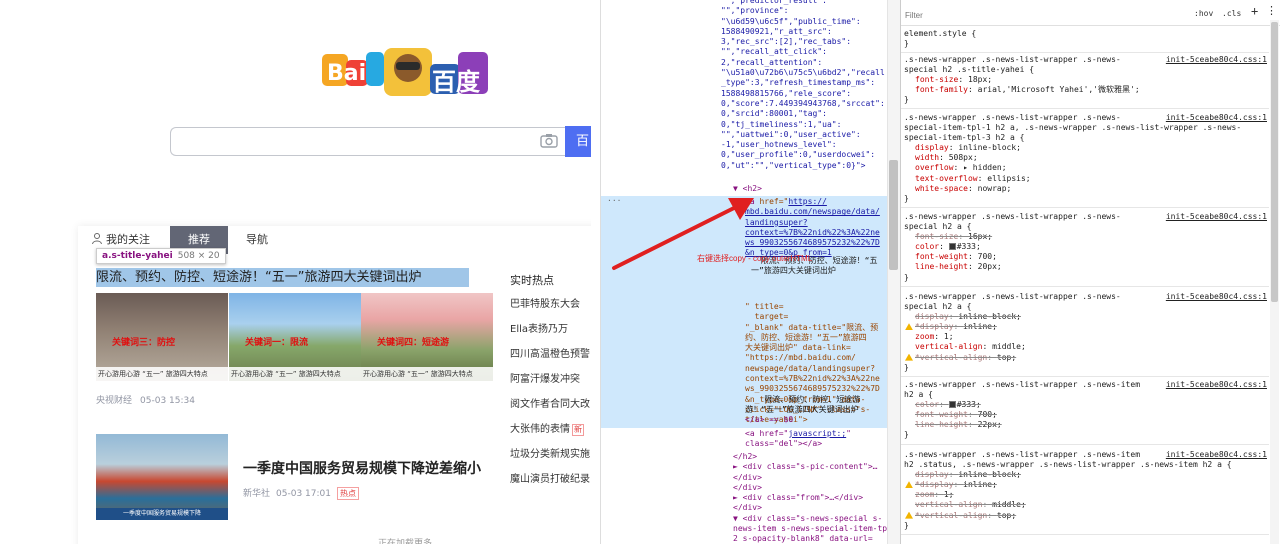  I want to click on property-name: white-space, so click(941, 188).